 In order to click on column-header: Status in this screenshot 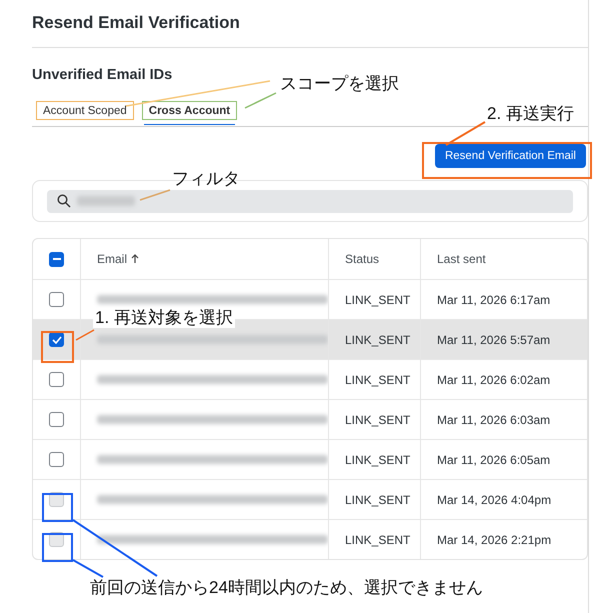, I will do `click(362, 259)`.